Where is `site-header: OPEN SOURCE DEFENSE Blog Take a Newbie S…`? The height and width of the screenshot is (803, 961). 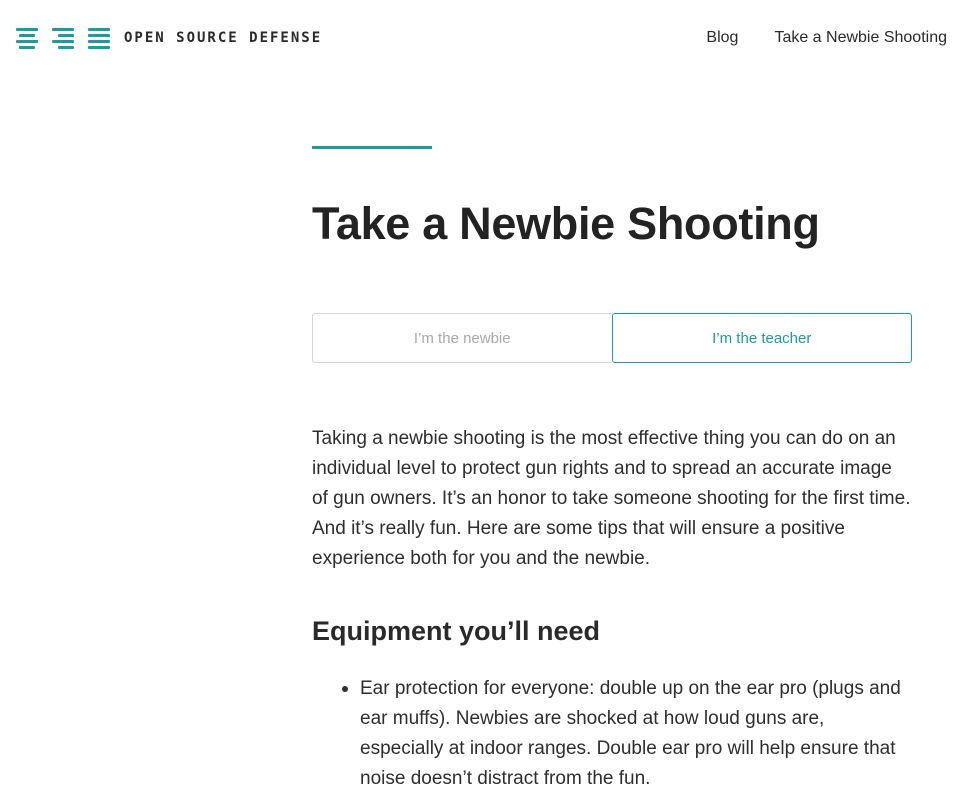 site-header: OPEN SOURCE DEFENSE Blog Take a Newbie S… is located at coordinates (480, 39).